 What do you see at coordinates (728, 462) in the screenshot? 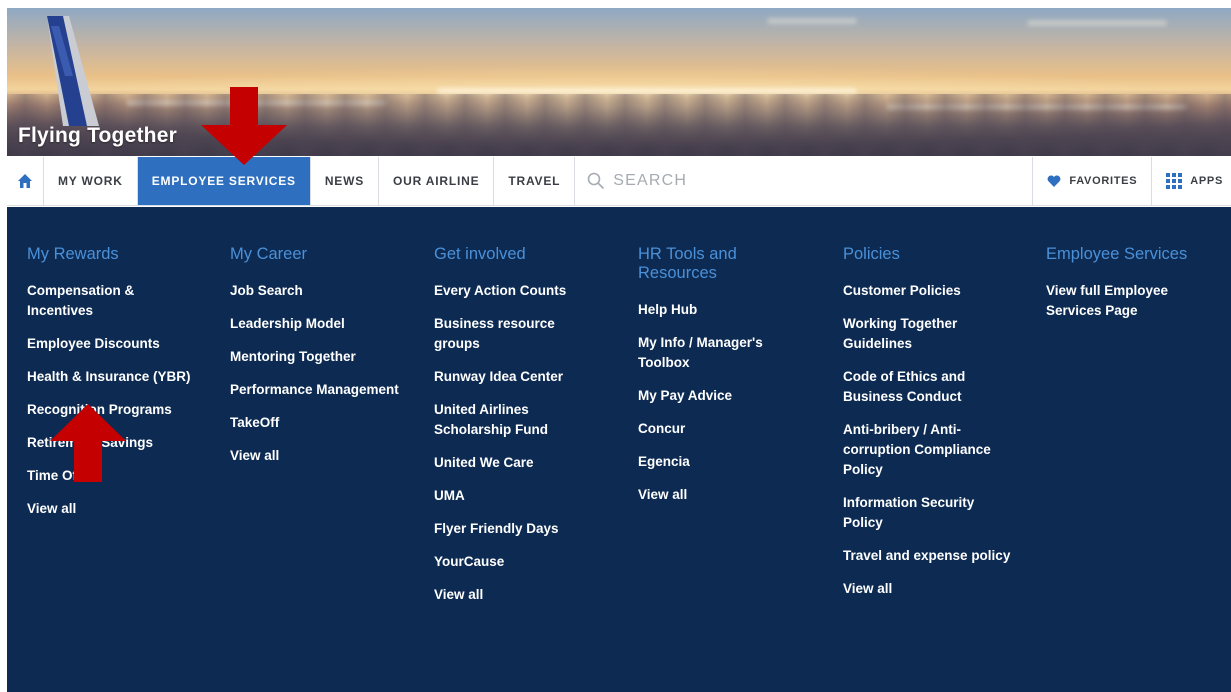
I see `menu-link: Egencia` at bounding box center [728, 462].